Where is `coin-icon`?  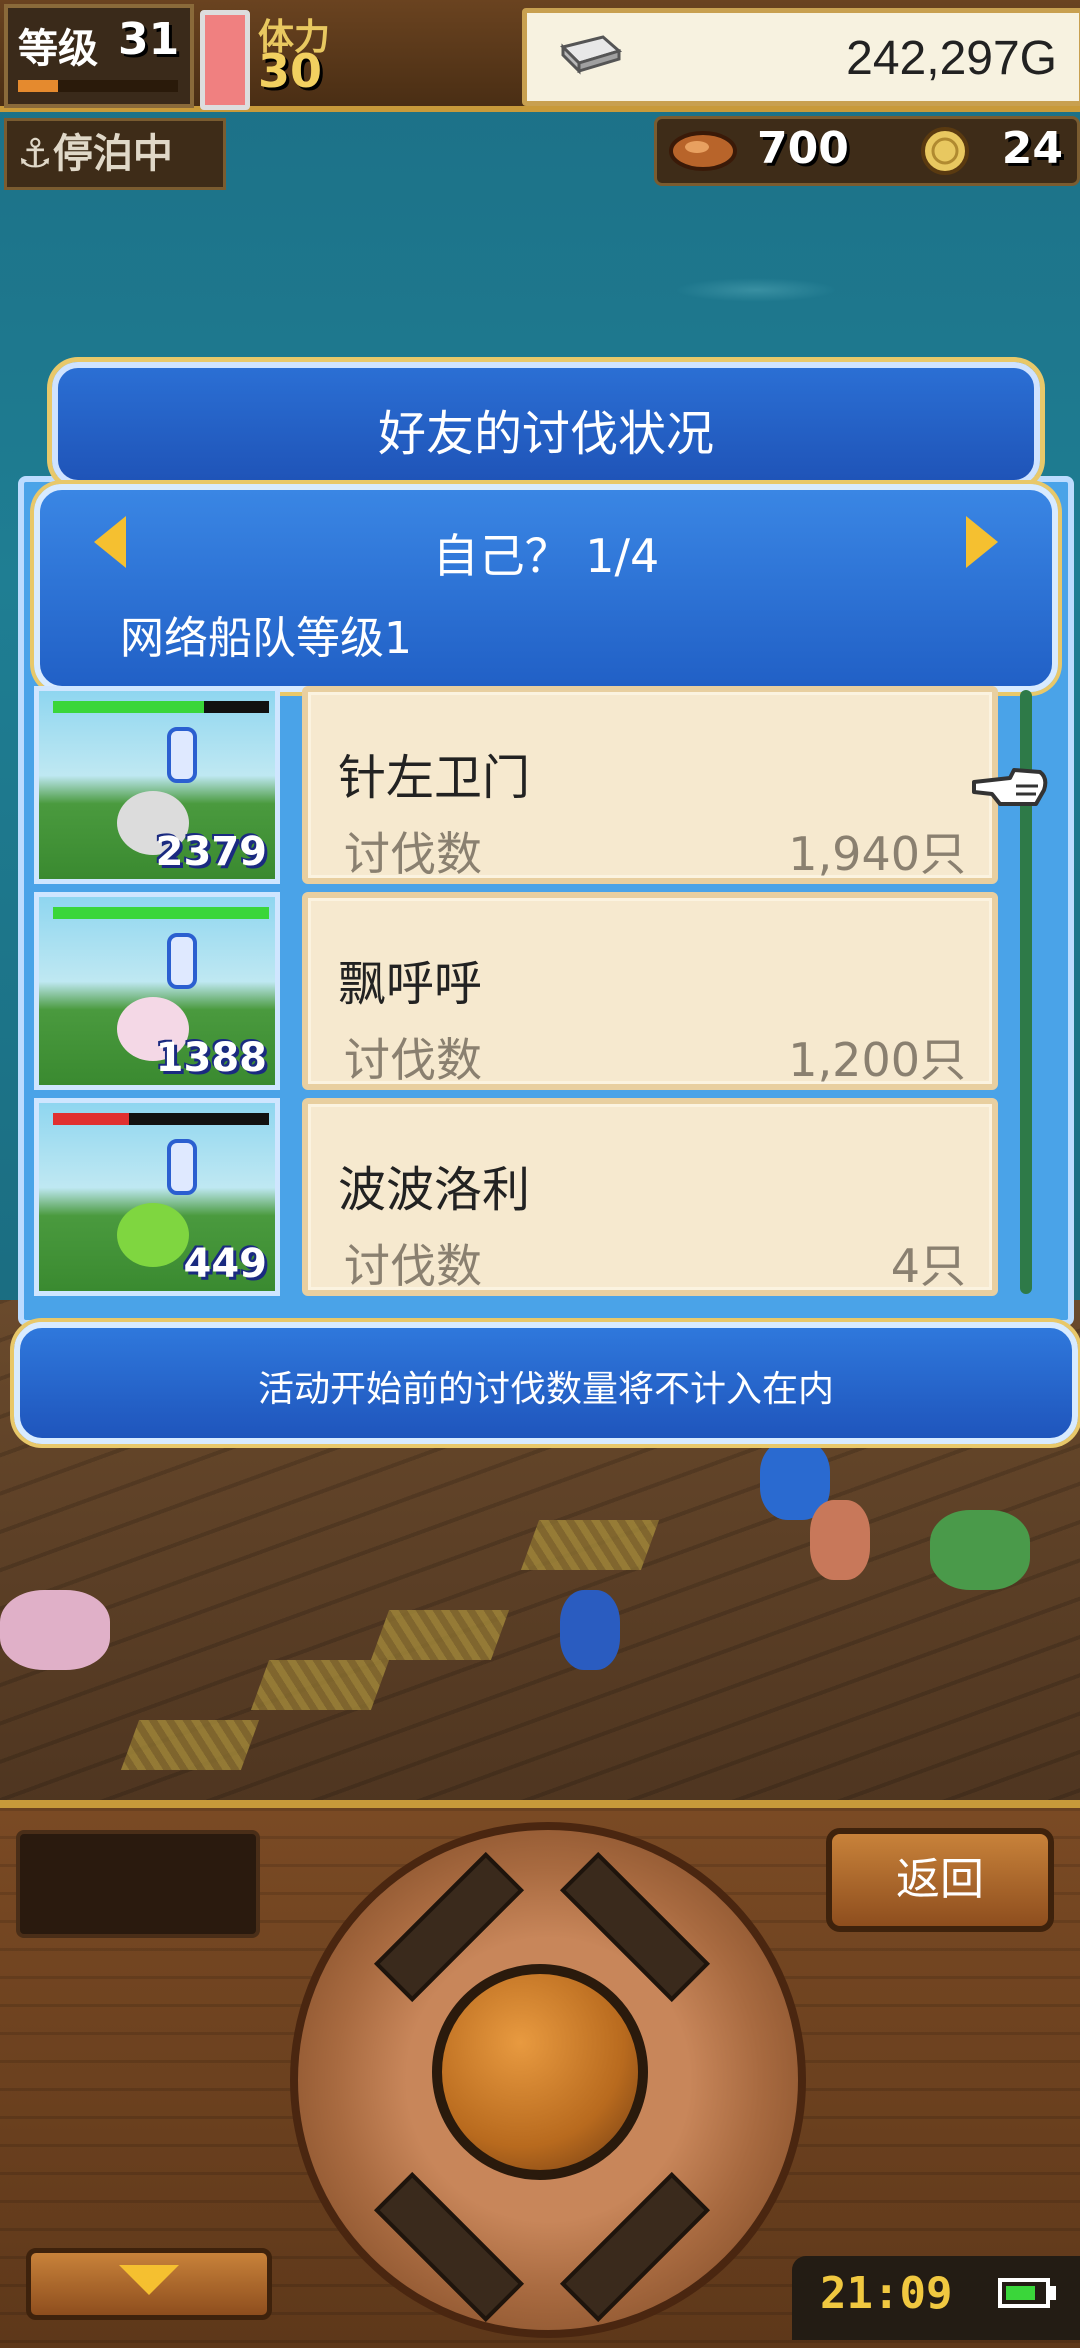
coin-icon is located at coordinates (945, 151).